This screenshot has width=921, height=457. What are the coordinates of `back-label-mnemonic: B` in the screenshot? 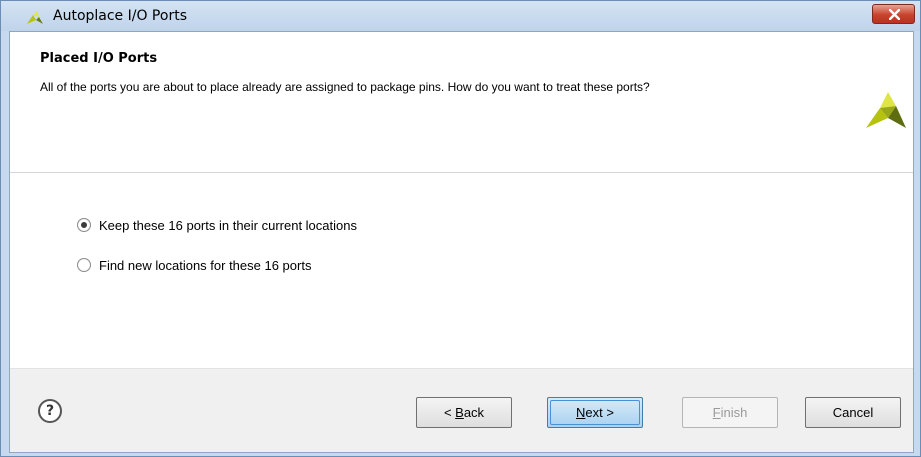 It's located at (459, 412).